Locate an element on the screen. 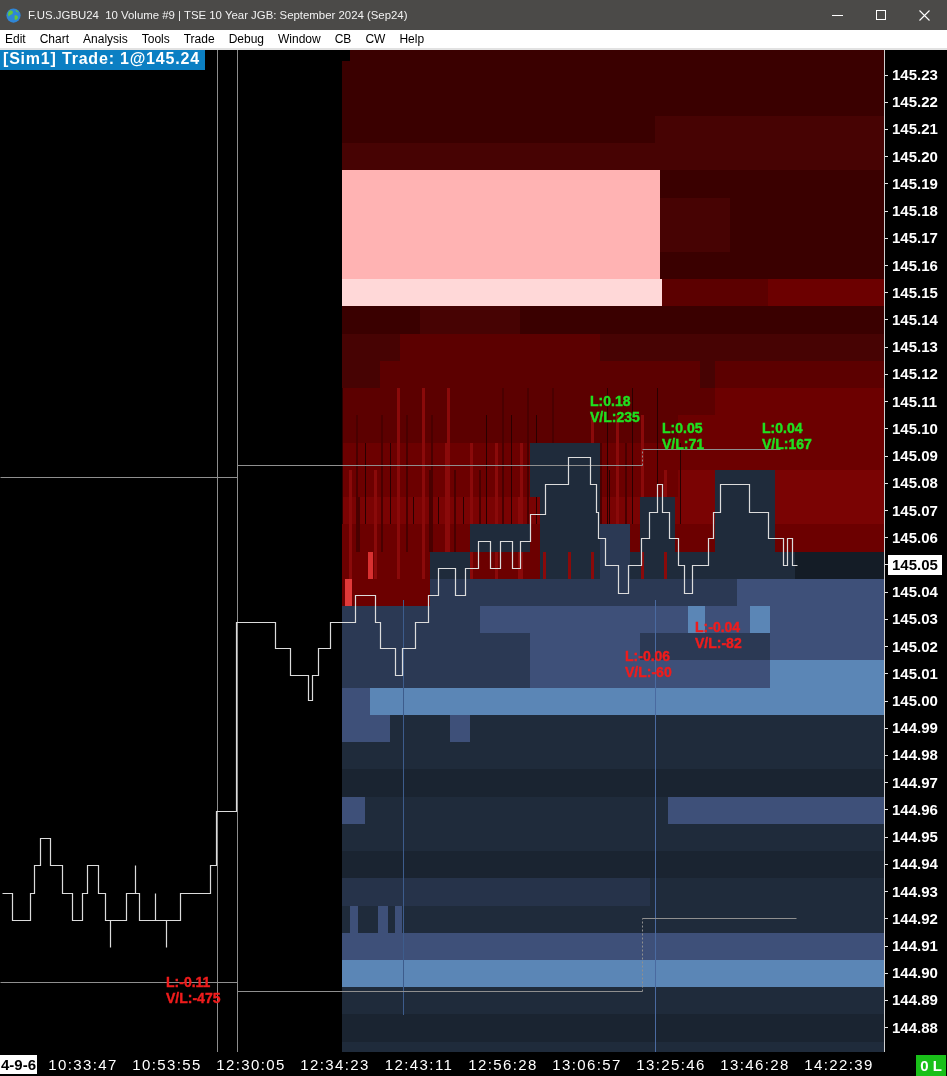 This screenshot has height=1076, width=947. price-label: 145.13 is located at coordinates (915, 347).